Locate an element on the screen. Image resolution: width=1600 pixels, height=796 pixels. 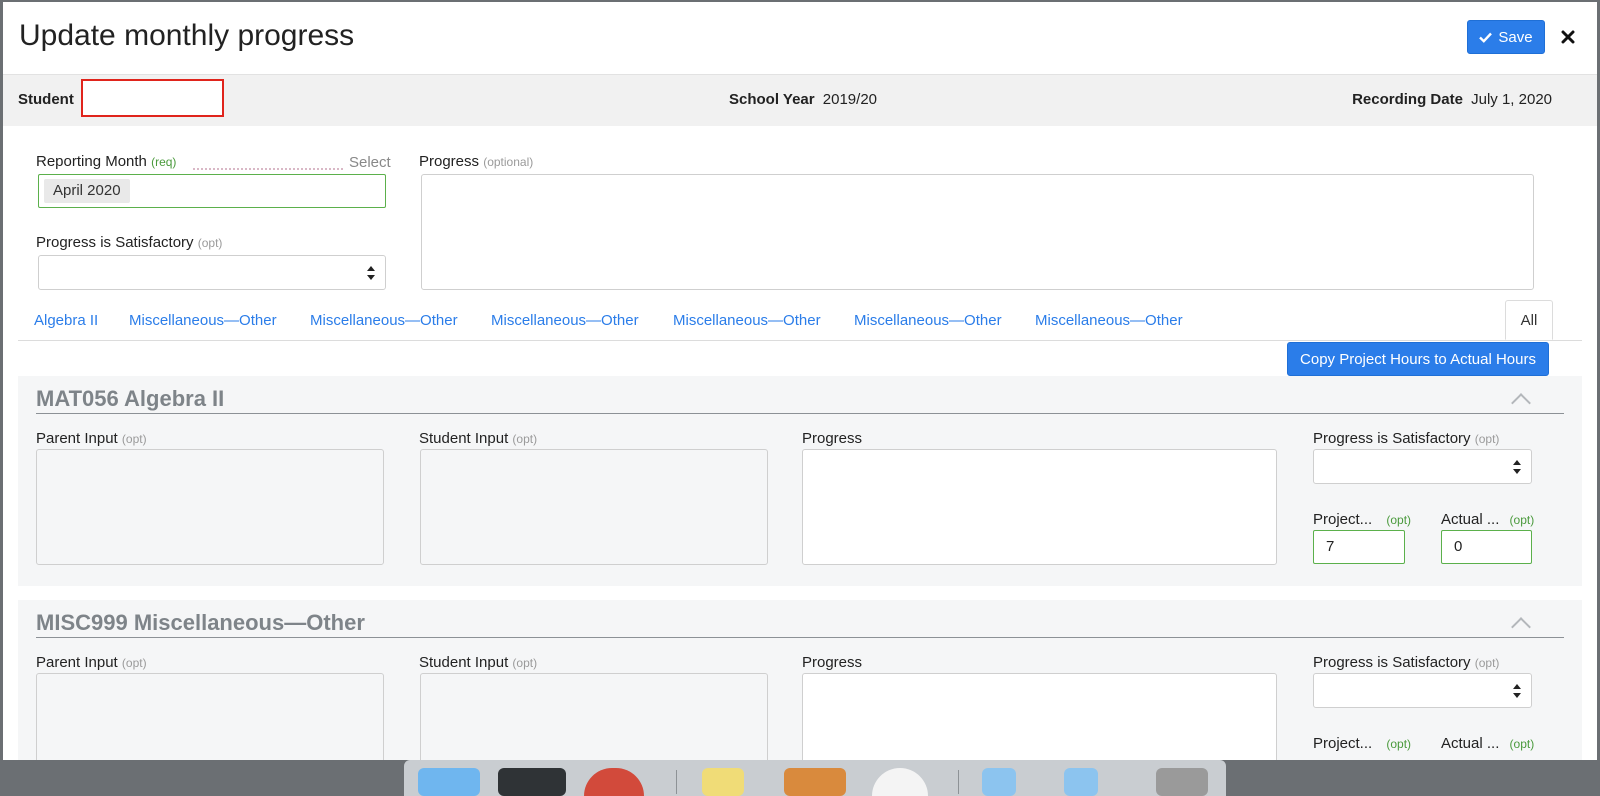
os-dock is located at coordinates (815, 778).